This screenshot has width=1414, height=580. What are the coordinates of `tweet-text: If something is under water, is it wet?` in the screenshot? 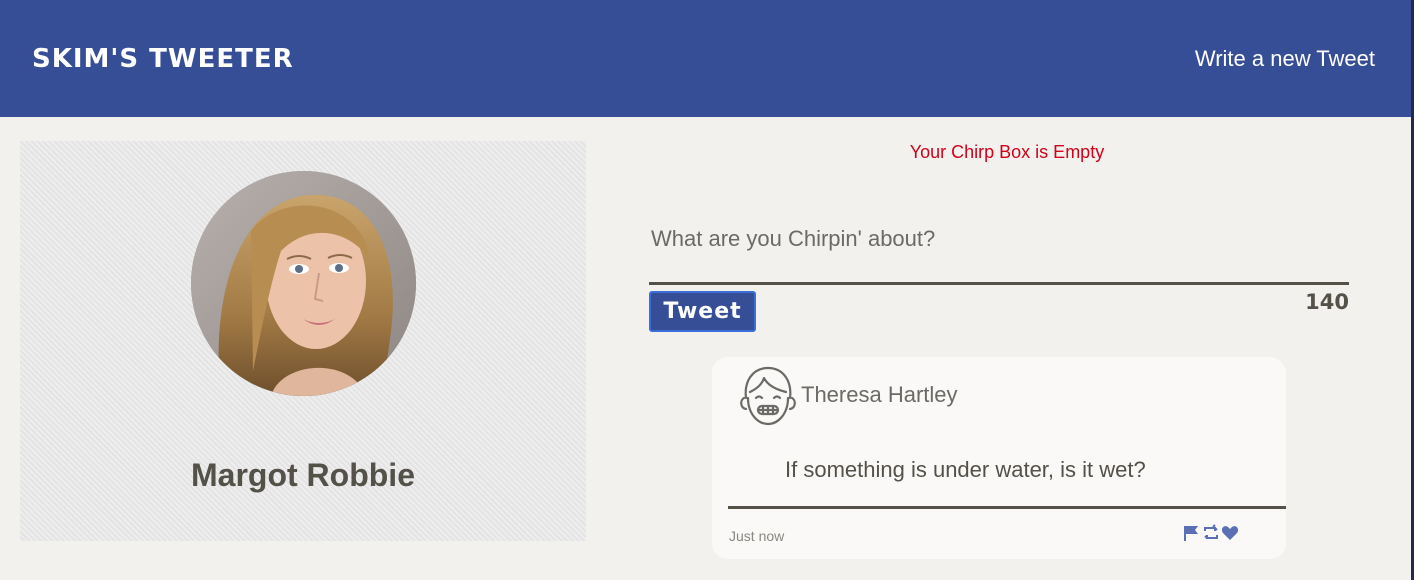 It's located at (965, 469).